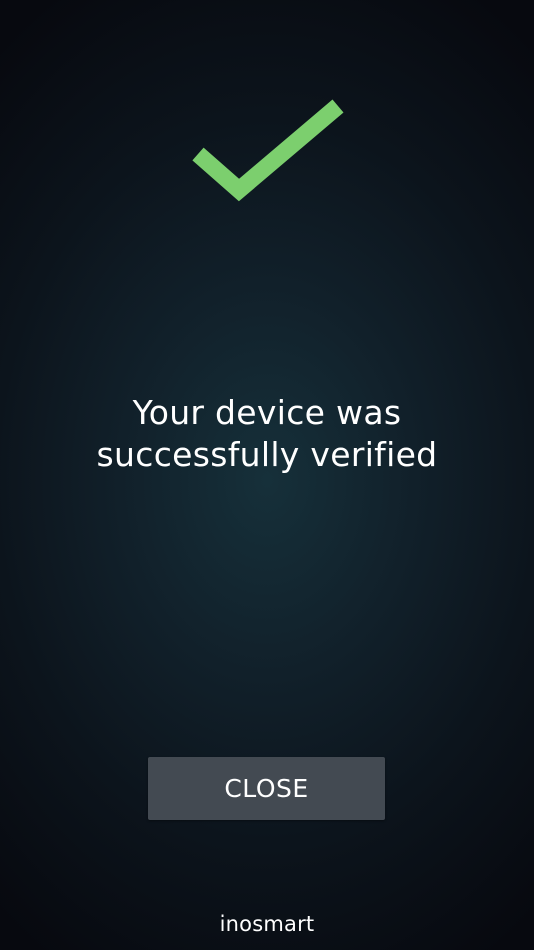 The height and width of the screenshot is (950, 534). Describe the element at coordinates (267, 412) in the screenshot. I see `success-message-line-1: Your device was` at that location.